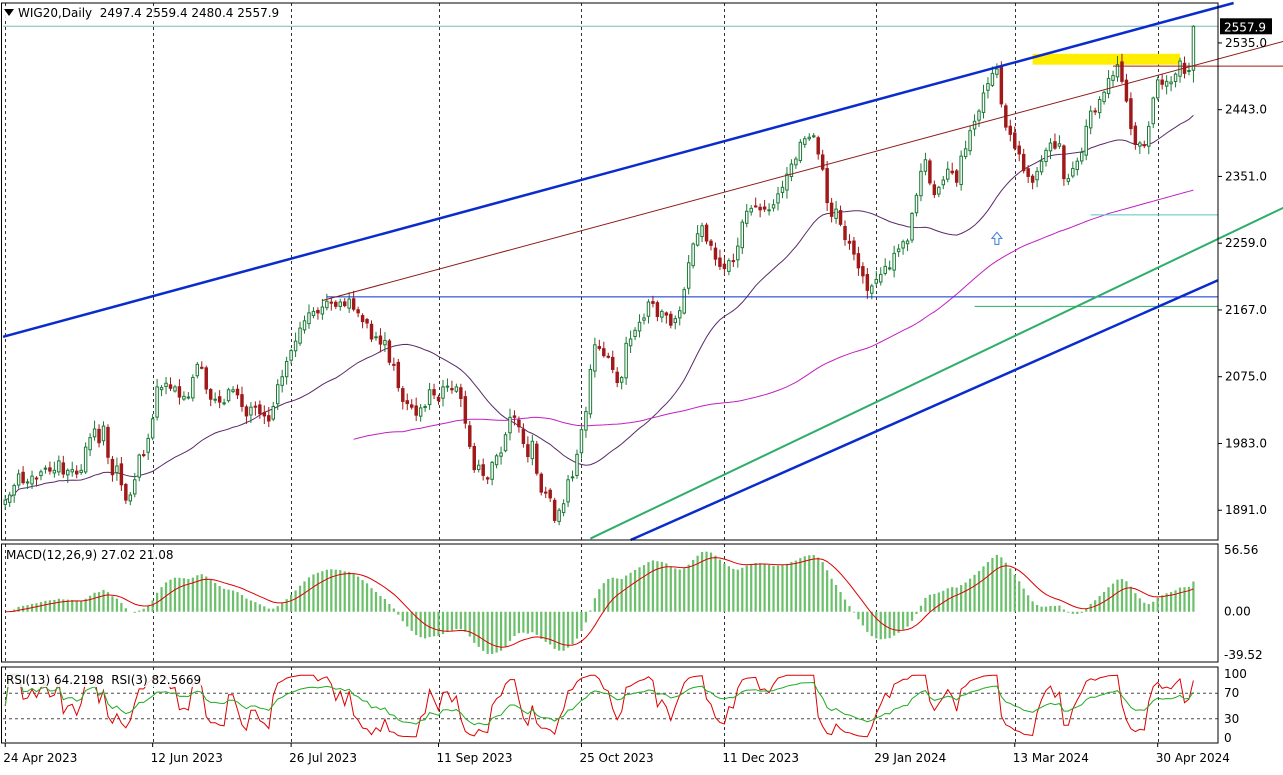 The height and width of the screenshot is (775, 1283). I want to click on rsi-tick-label: 0, so click(1228, 738).